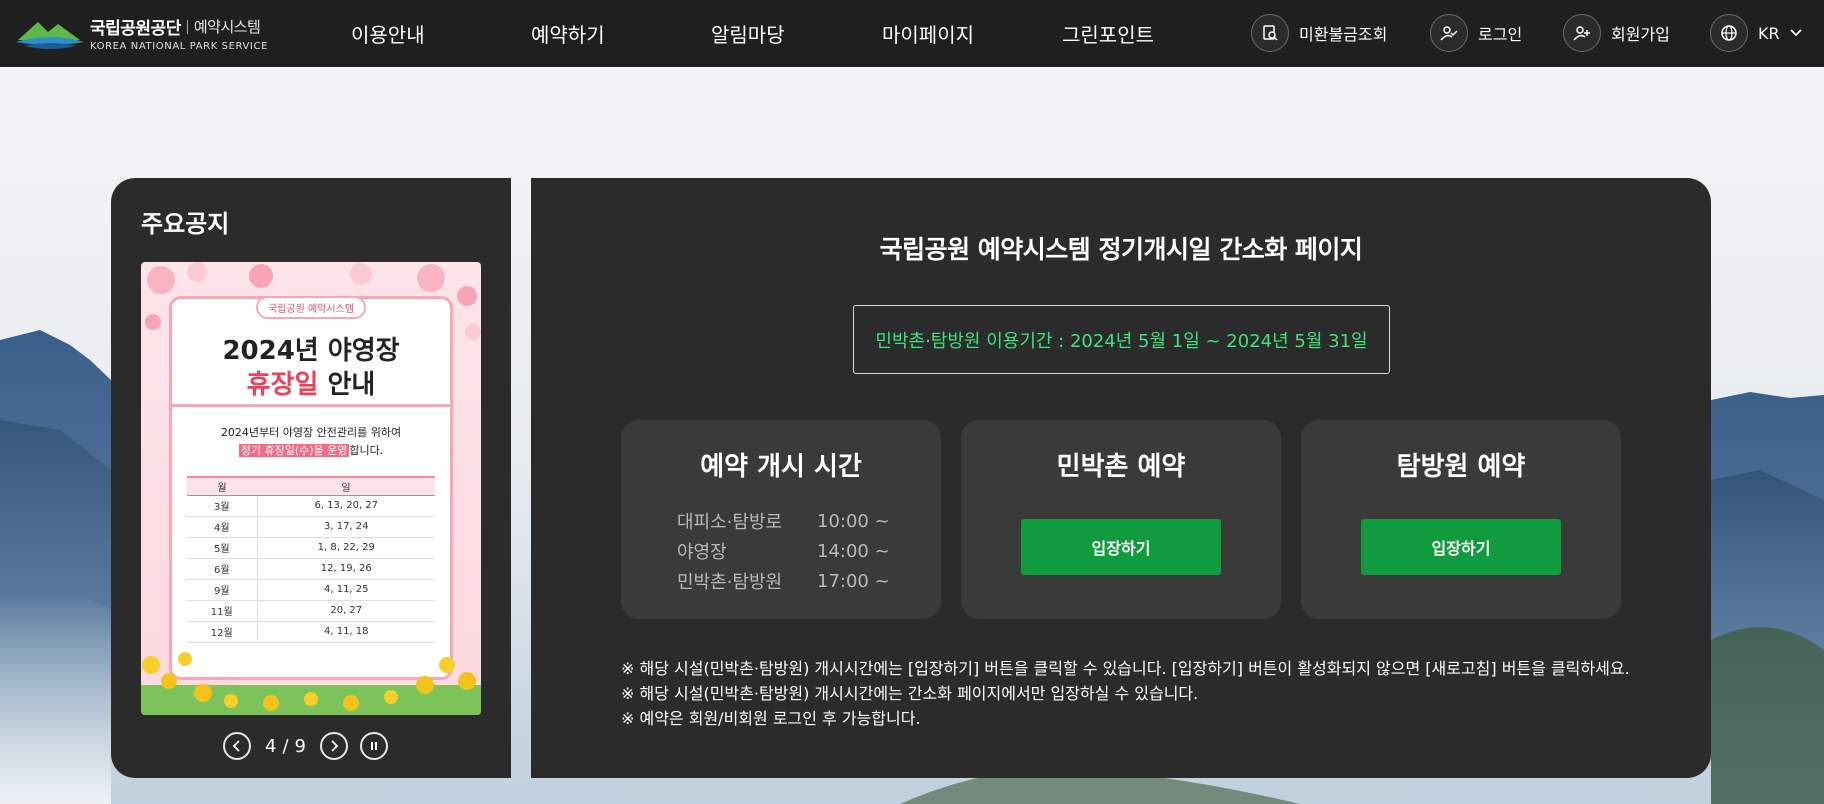  Describe the element at coordinates (928, 33) in the screenshot. I see `menu-my-page: 마이페이지` at that location.